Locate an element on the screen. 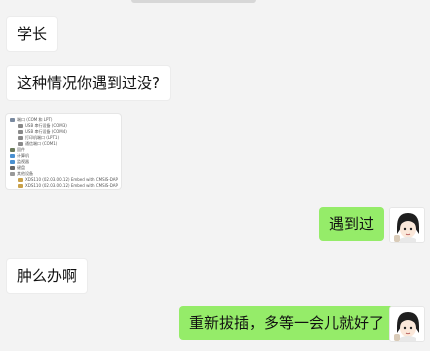 Image resolution: width=430 pixels, height=351 pixels. message-text: 遇到过 is located at coordinates (352, 224).